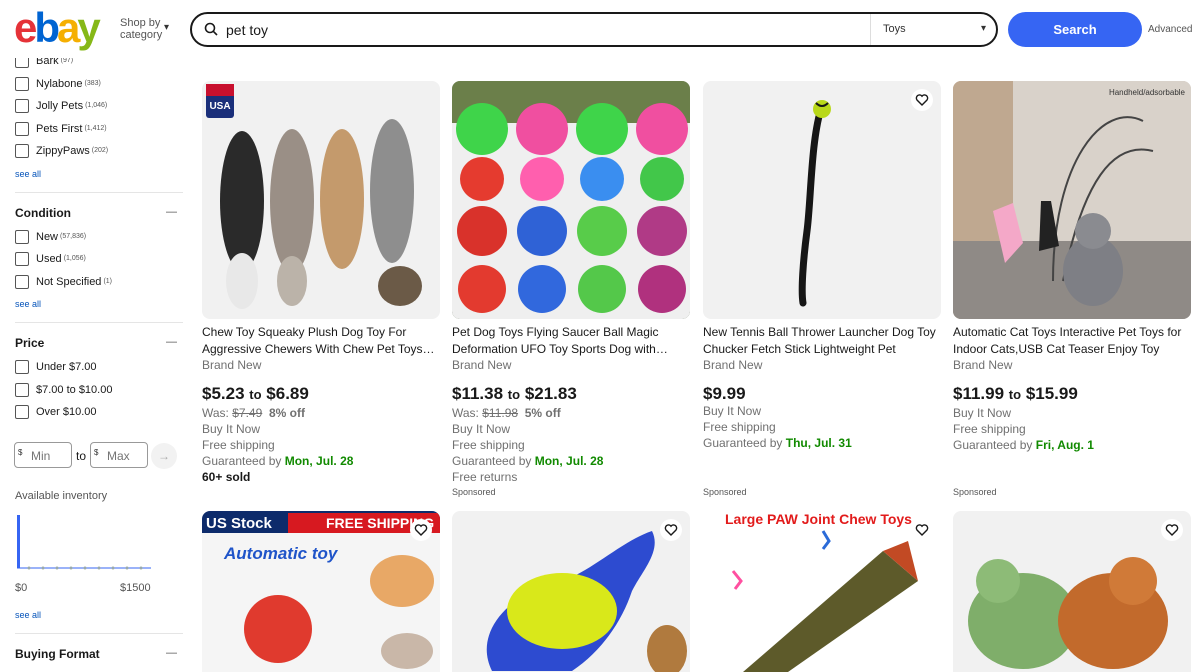 Image resolution: width=1200 pixels, height=672 pixels. I want to click on price-filter-over-10: Over $10.00, so click(56, 411).